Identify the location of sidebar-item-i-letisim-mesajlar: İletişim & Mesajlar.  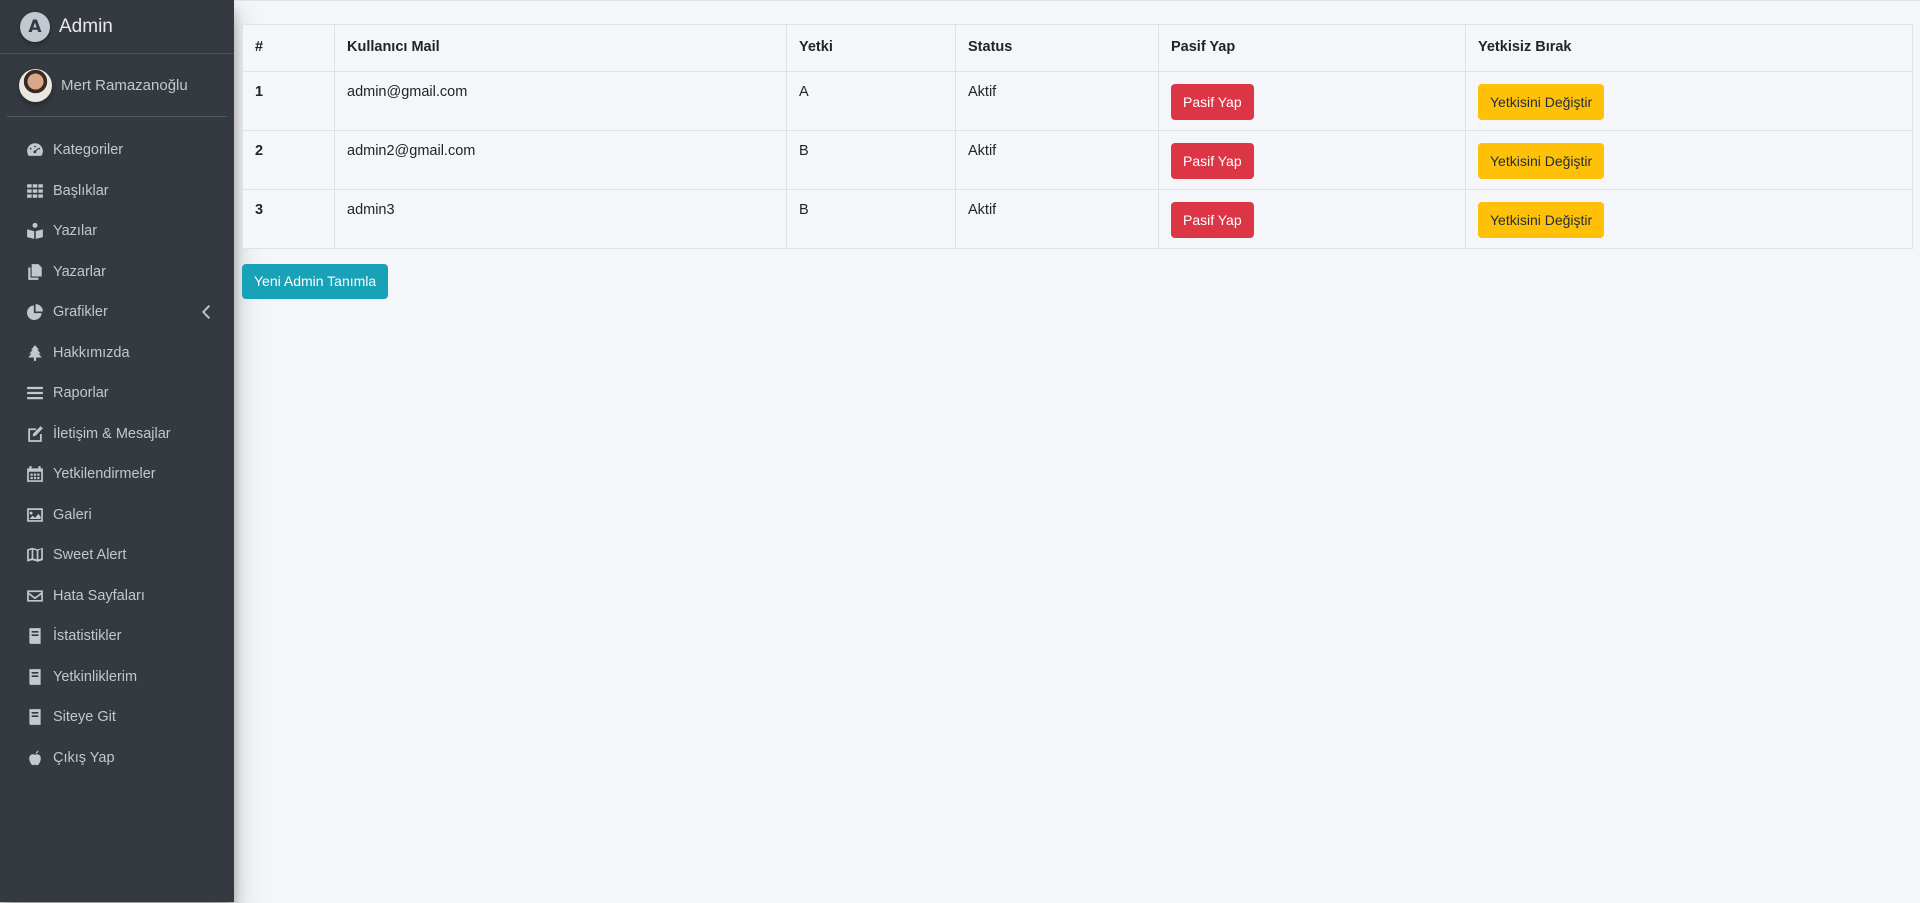
(117, 434).